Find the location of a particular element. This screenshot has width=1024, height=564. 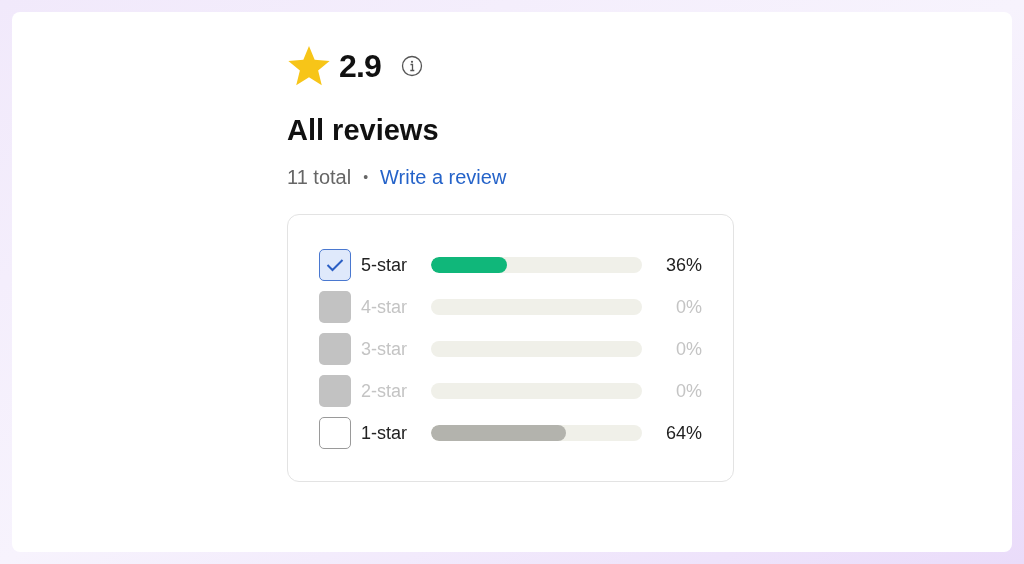

star-filter-label: 1-star is located at coordinates (384, 433).